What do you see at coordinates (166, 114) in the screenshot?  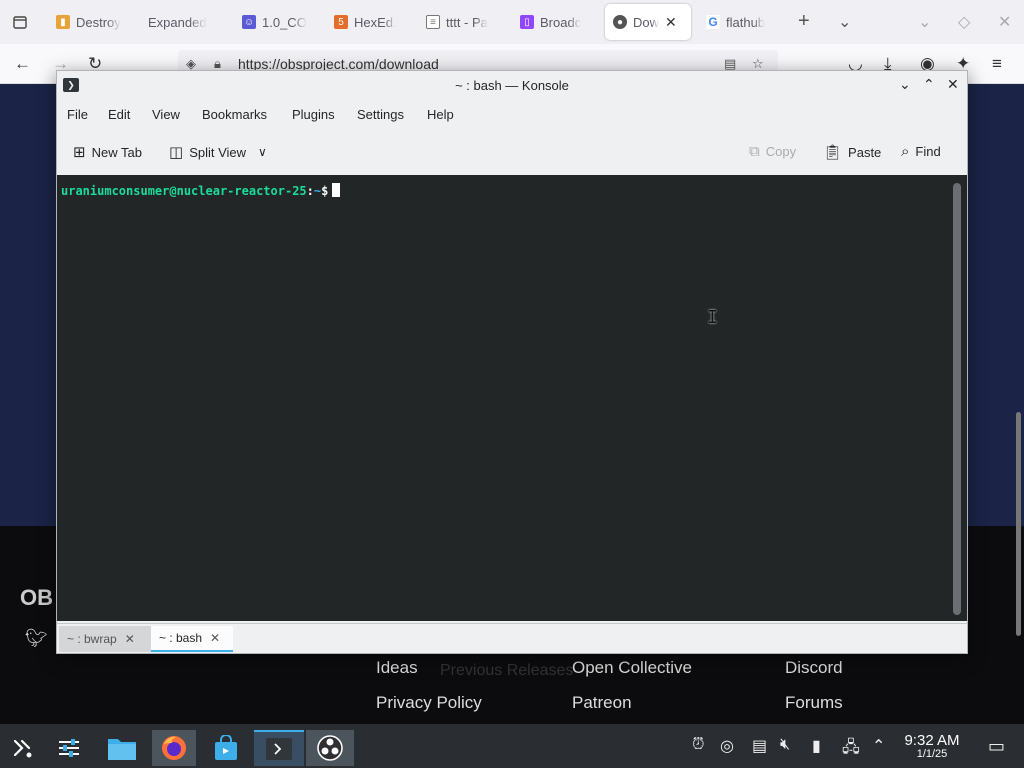 I see `menu-view: View` at bounding box center [166, 114].